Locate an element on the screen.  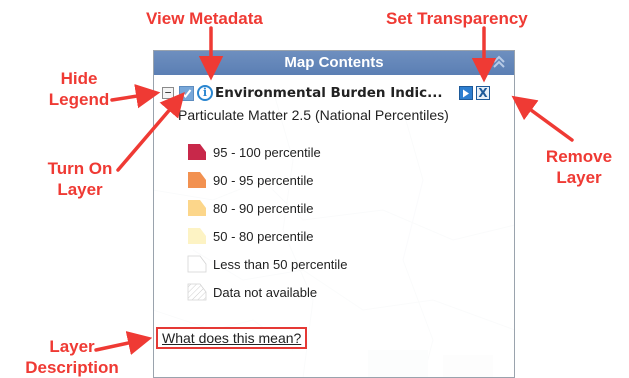
layer-description-link: What does this mean? is located at coordinates (232, 338).